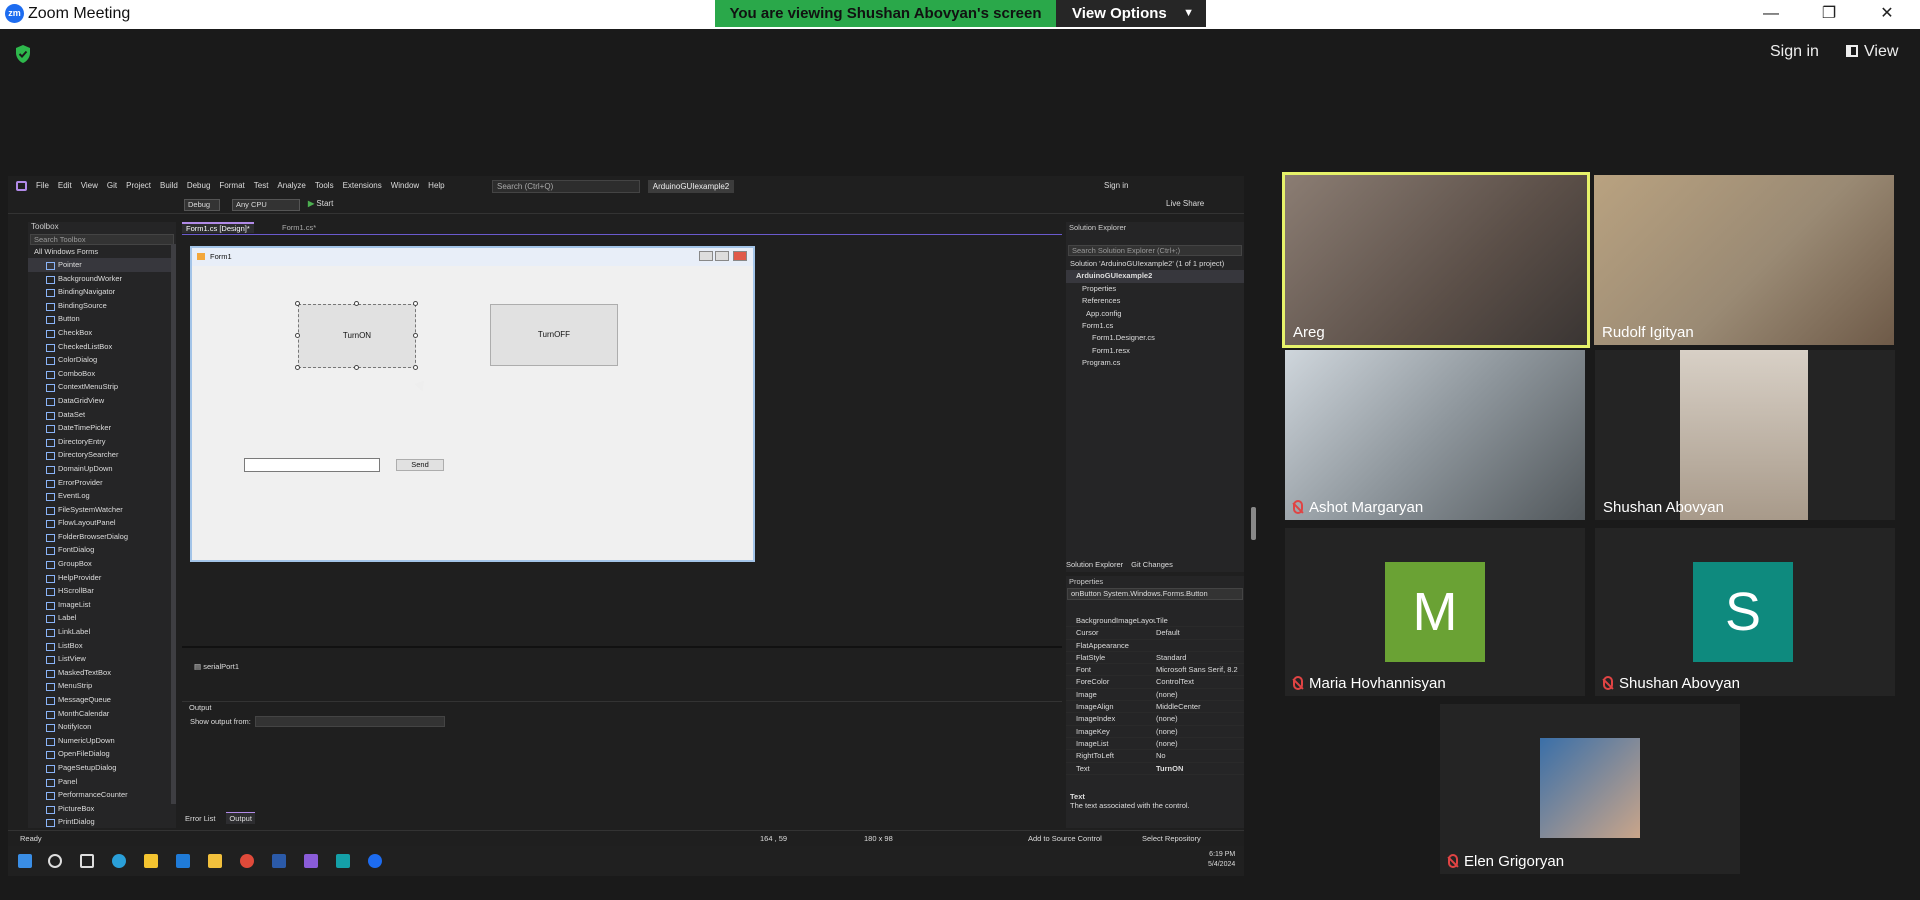 This screenshot has height=900, width=1920. Describe the element at coordinates (1116, 185) in the screenshot. I see `vs-sign-in-link: Sign in` at that location.